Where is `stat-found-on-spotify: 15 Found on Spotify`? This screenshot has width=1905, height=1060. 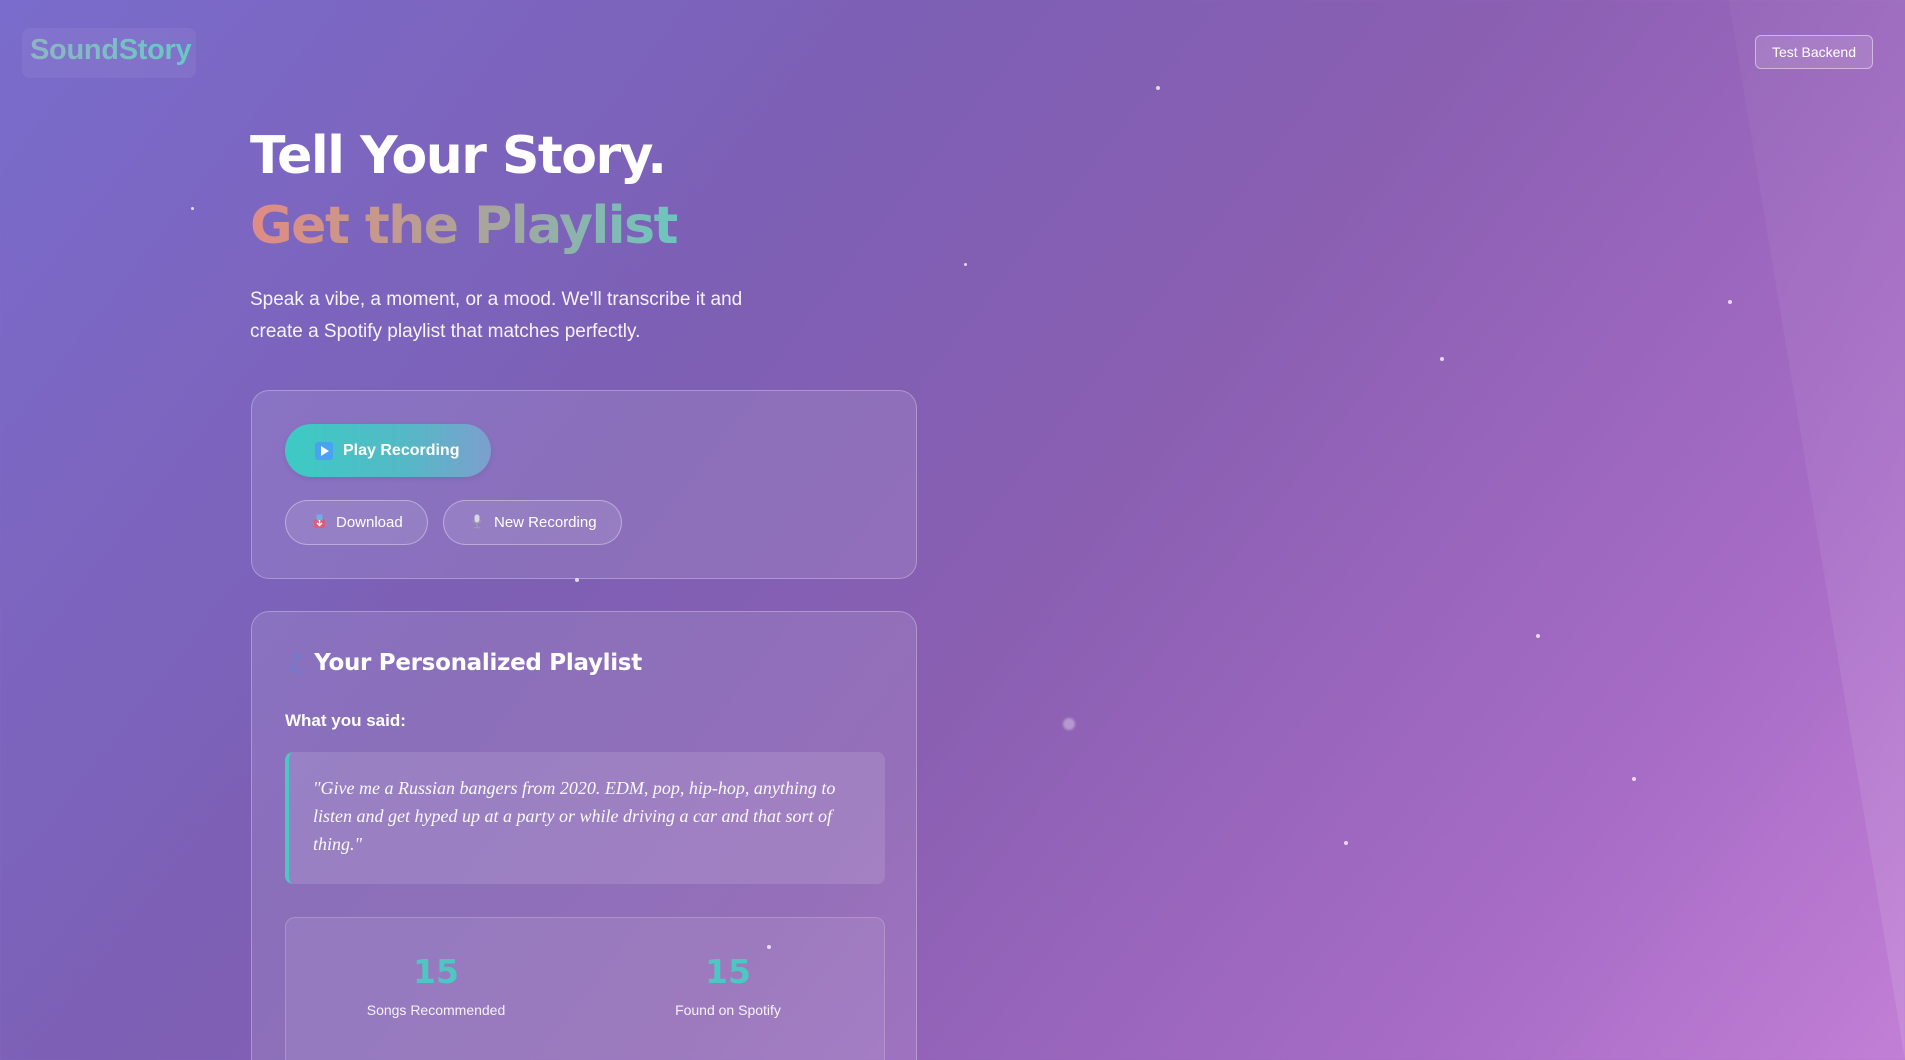
stat-found-on-spotify: 15 Found on Spotify is located at coordinates (728, 985).